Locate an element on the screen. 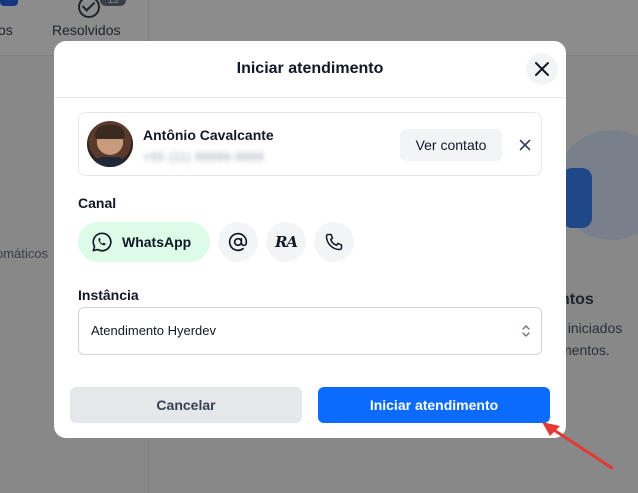 The width and height of the screenshot is (638, 493). modal-title: Iniciar atendimento is located at coordinates (310, 68).